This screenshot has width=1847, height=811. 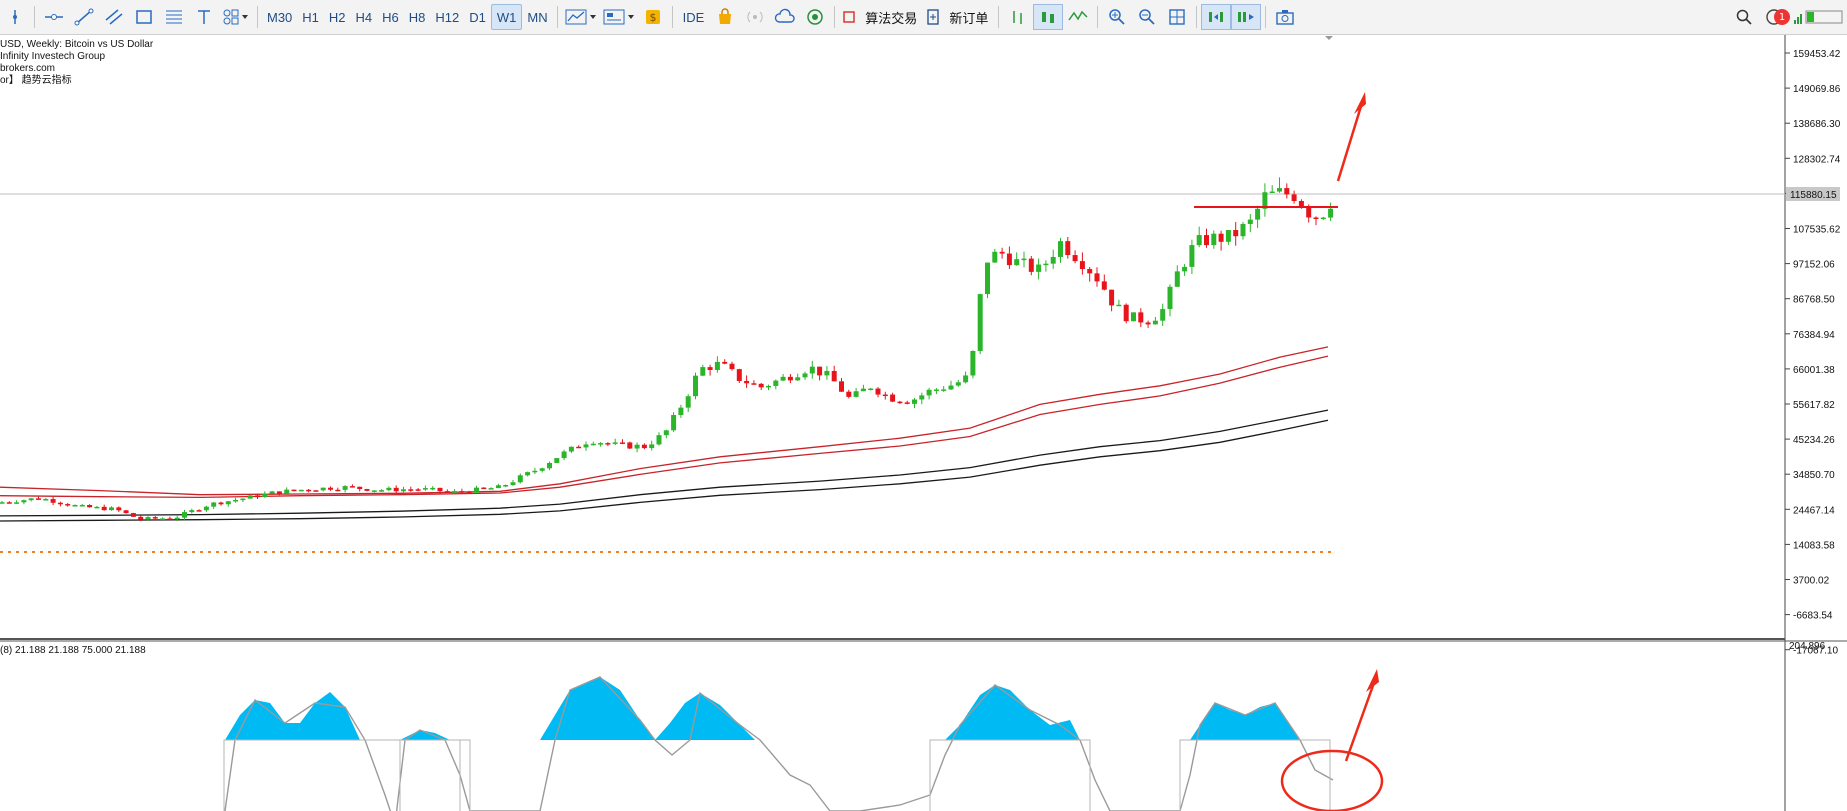 I want to click on grid-icon, so click(x=1177, y=17).